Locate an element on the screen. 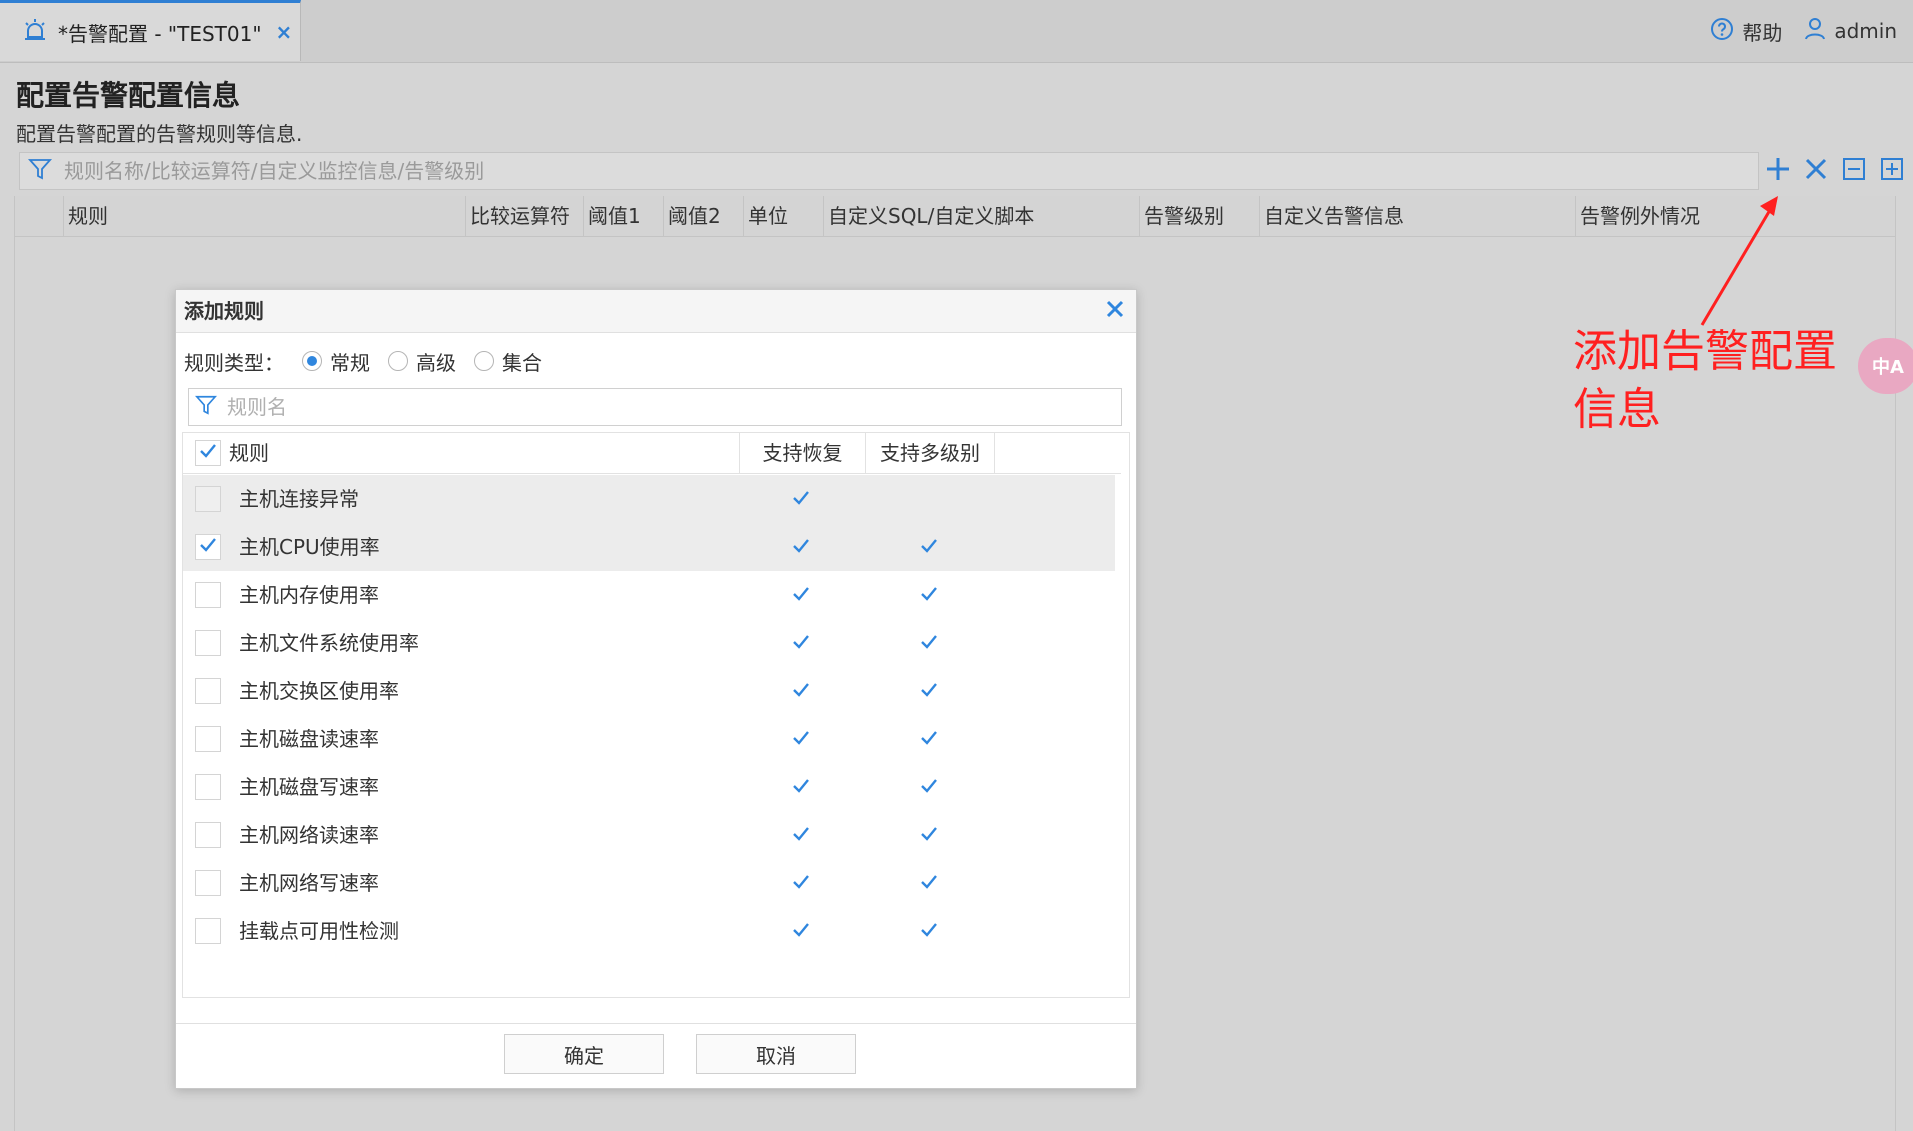  col-unit: 单位 is located at coordinates (783, 216).